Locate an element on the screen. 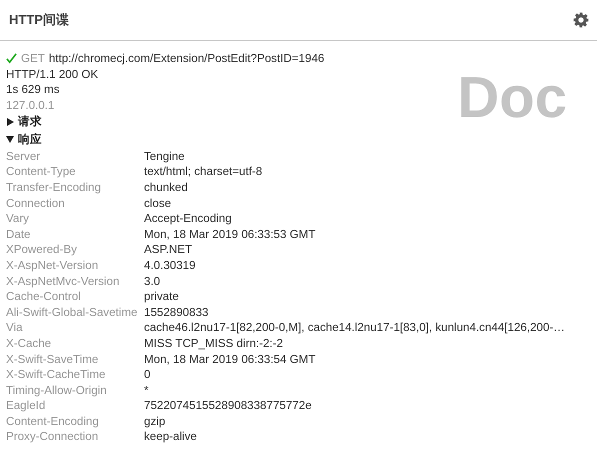 The width and height of the screenshot is (597, 464). type-label: Doc is located at coordinates (512, 98).